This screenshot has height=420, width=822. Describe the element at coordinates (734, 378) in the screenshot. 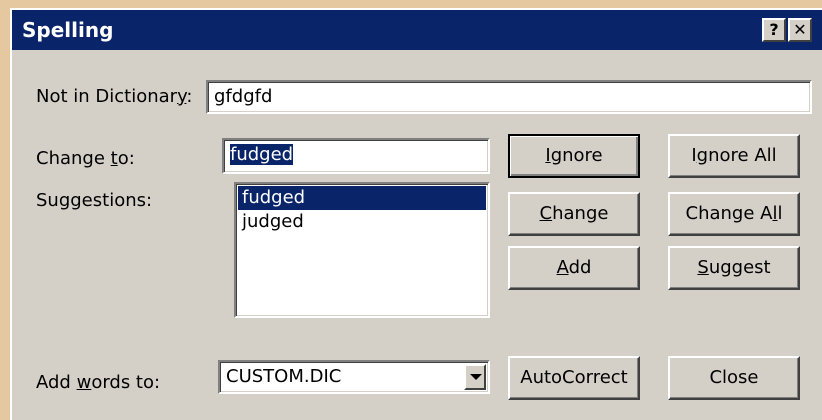

I see `close-button: Close` at that location.